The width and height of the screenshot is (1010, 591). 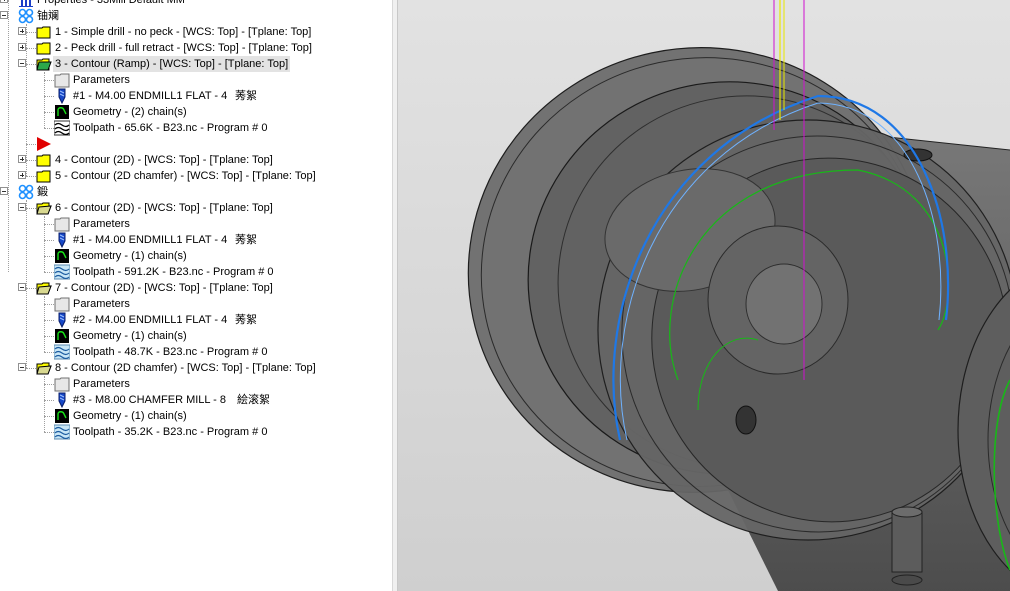 I want to click on tree-item-toolpath: Toolpath - 65.6K - B23.nc - Program # 0, so click(x=196, y=128).